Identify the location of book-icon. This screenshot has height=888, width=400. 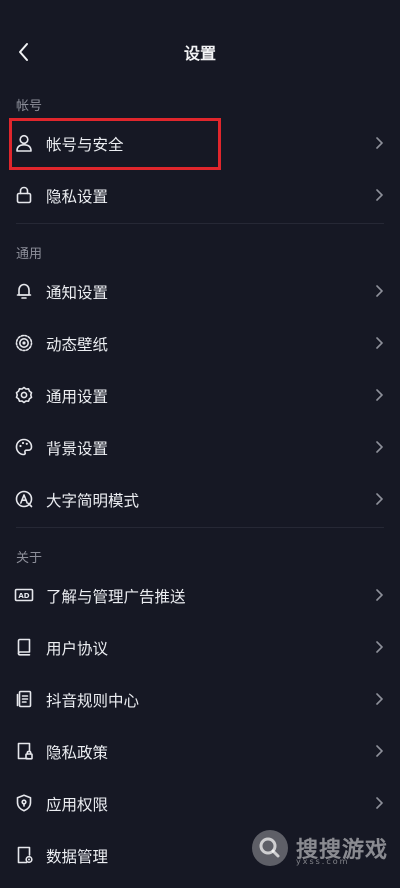
(24, 647).